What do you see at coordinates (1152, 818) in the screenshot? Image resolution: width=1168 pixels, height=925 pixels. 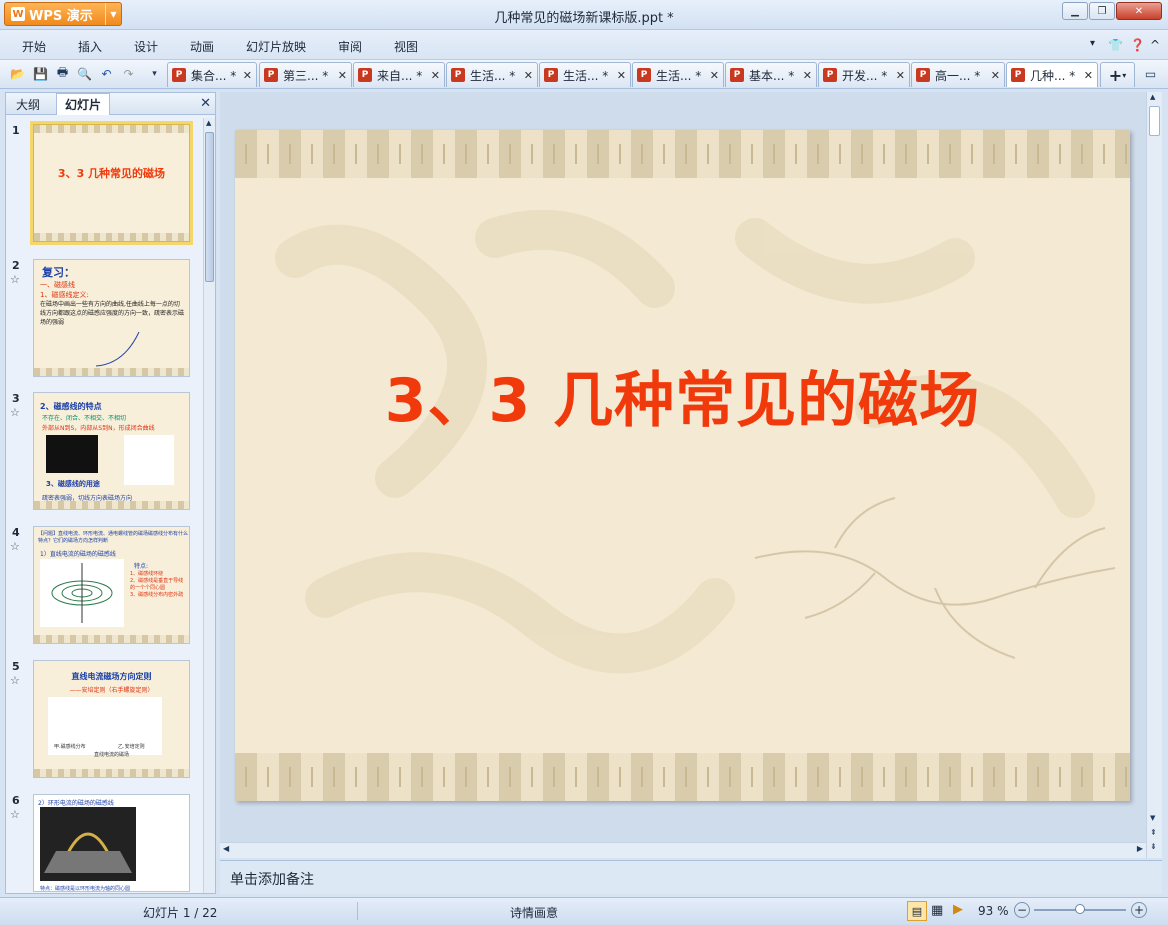 I see `scroll-down-icon: ▼` at bounding box center [1152, 818].